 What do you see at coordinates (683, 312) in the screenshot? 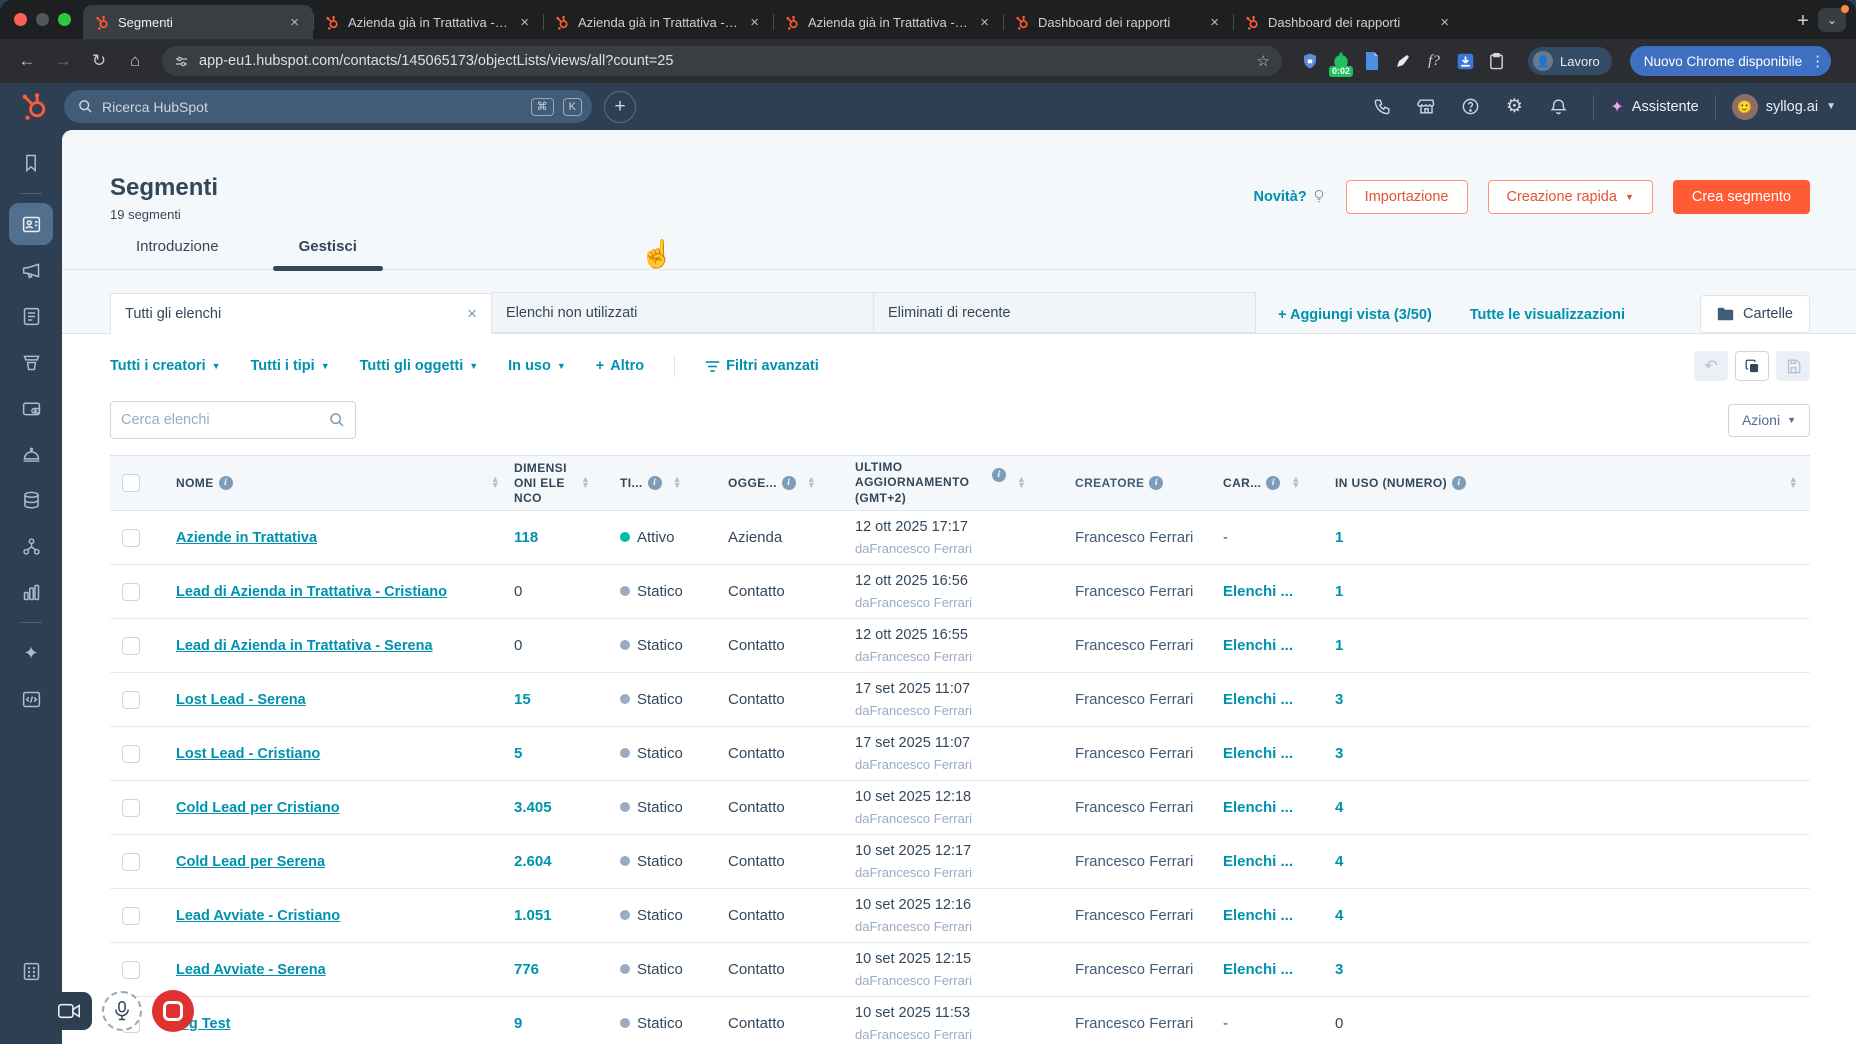
I see `view-tab-unused: Elenchi non utilizzati` at bounding box center [683, 312].